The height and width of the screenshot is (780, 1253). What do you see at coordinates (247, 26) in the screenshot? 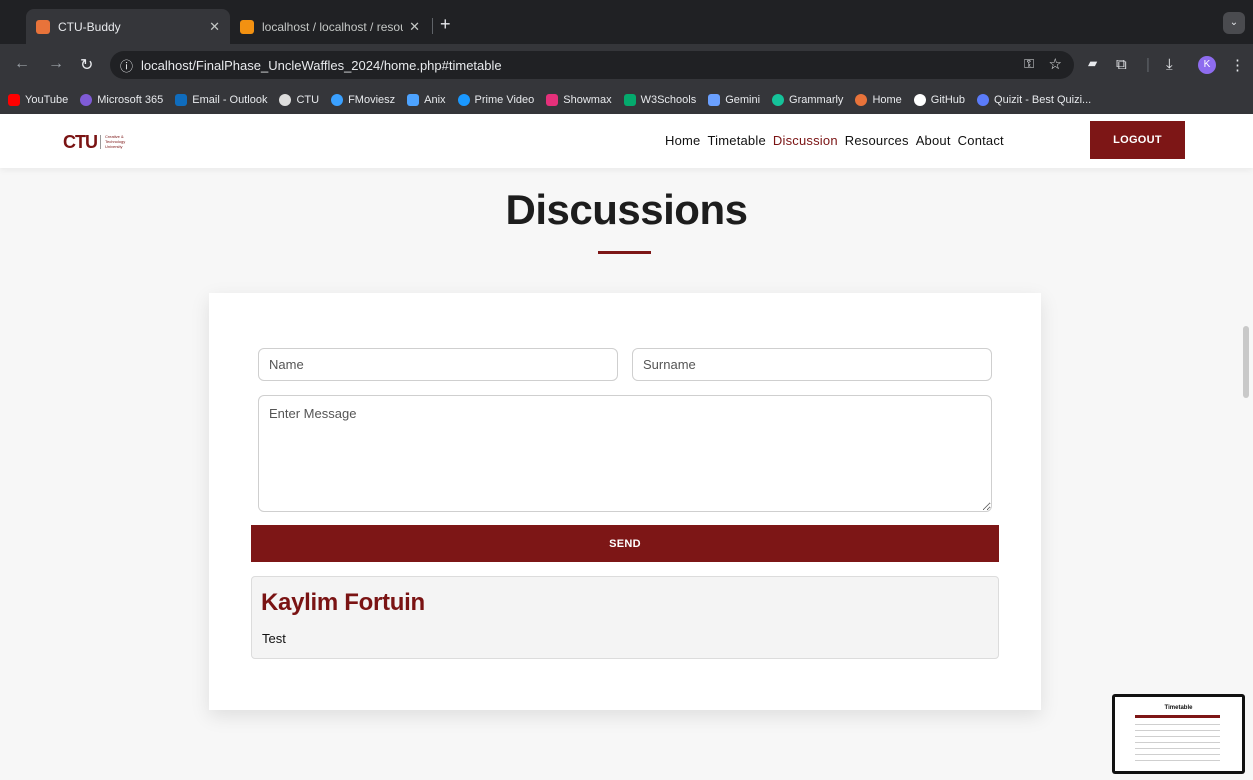
I see `phpmyadmin-favicon-icon` at bounding box center [247, 26].